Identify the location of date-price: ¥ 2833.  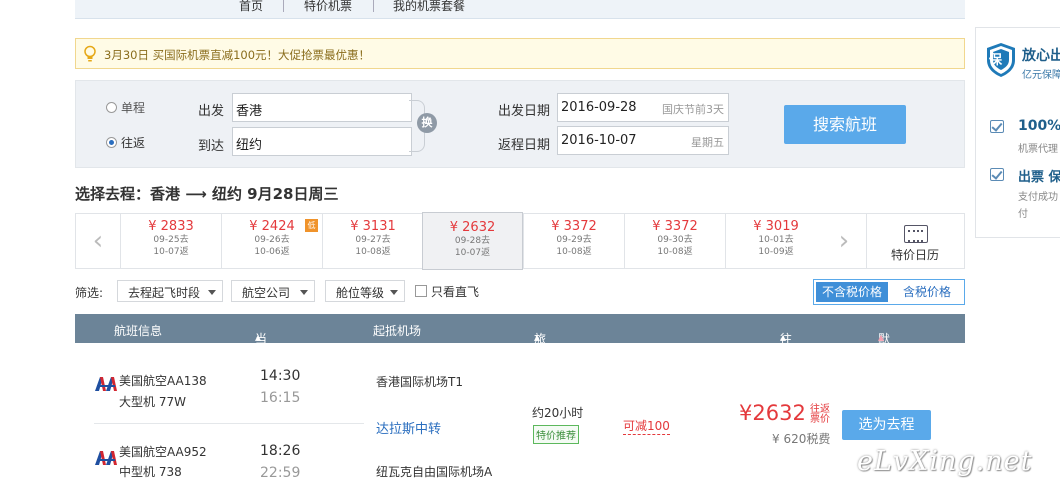
(171, 226).